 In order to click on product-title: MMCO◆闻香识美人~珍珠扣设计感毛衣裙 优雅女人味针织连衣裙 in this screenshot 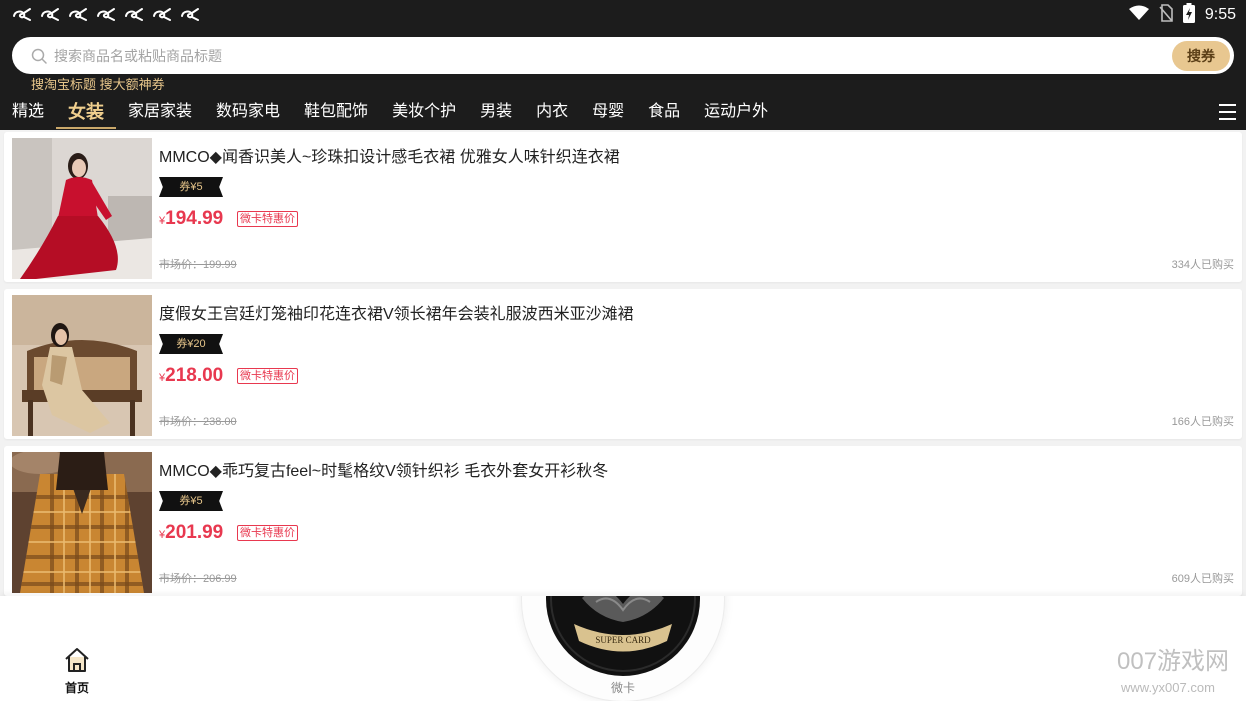, I will do `click(389, 157)`.